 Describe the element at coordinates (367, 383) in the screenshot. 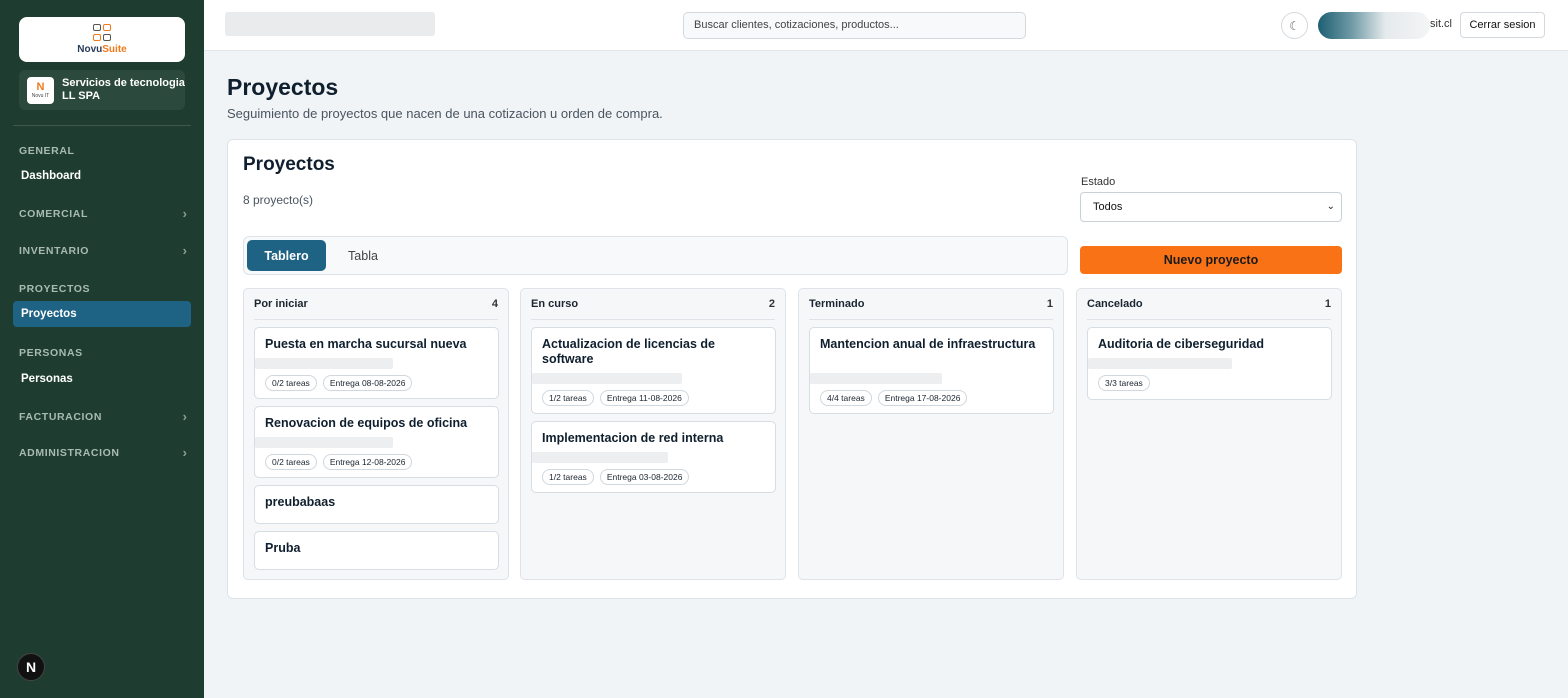

I see `due-date-chip: Entrega 08-08-2026` at that location.